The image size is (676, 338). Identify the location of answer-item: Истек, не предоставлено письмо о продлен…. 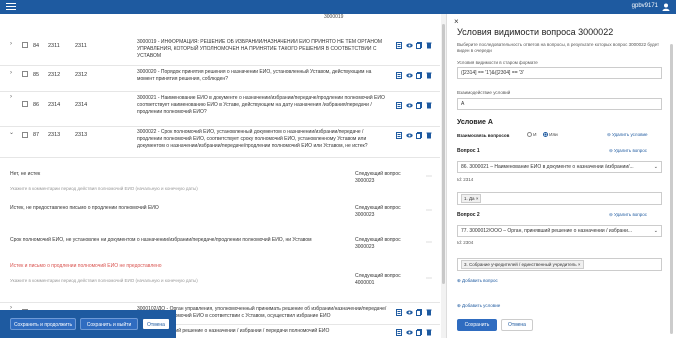
(221, 217).